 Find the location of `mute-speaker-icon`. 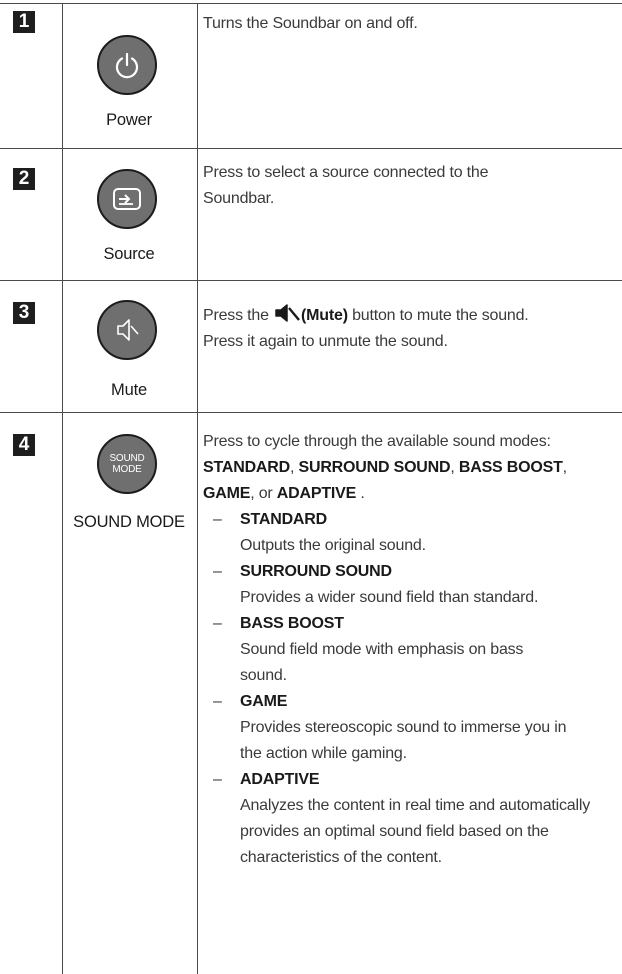

mute-speaker-icon is located at coordinates (128, 330).